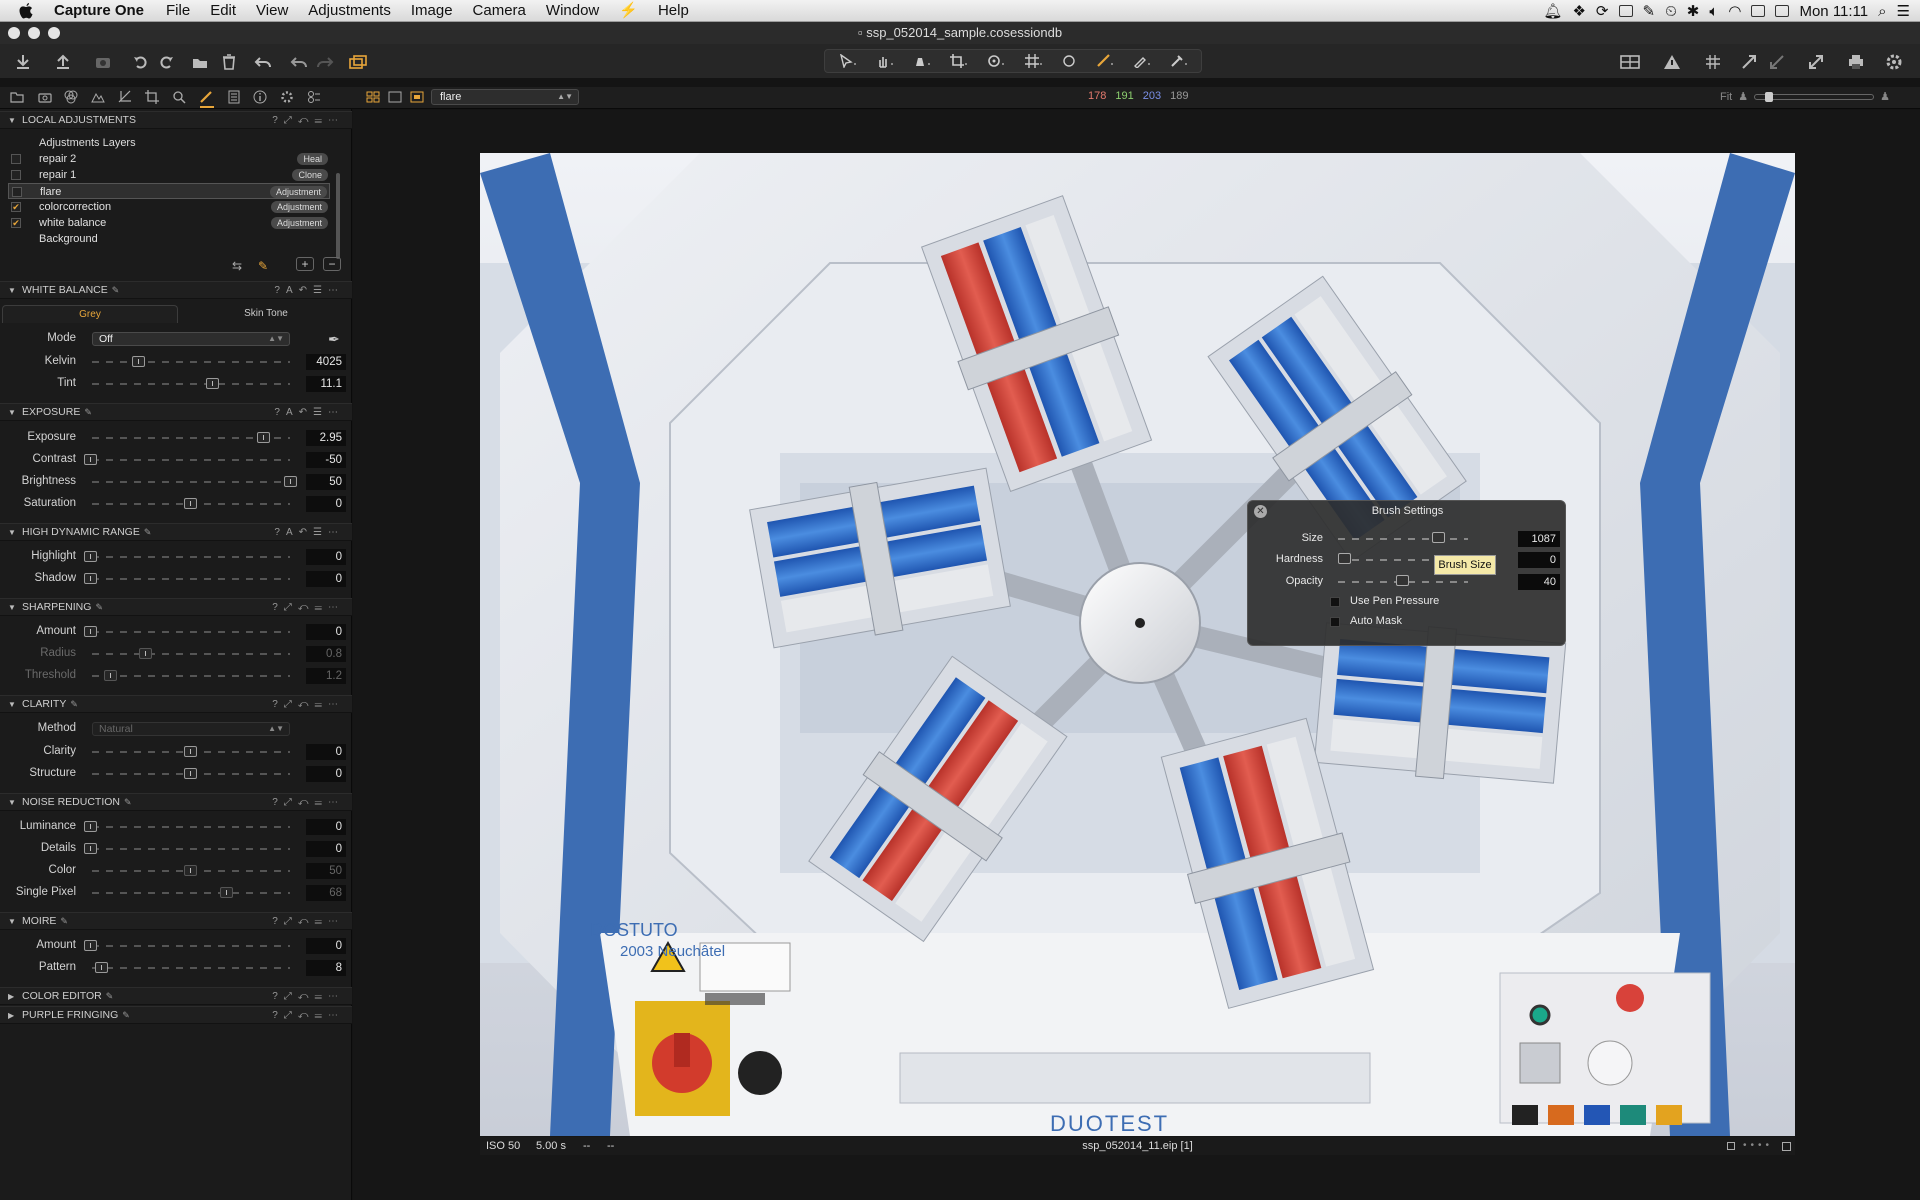  What do you see at coordinates (1814, 96) in the screenshot?
I see `zoom-slider` at bounding box center [1814, 96].